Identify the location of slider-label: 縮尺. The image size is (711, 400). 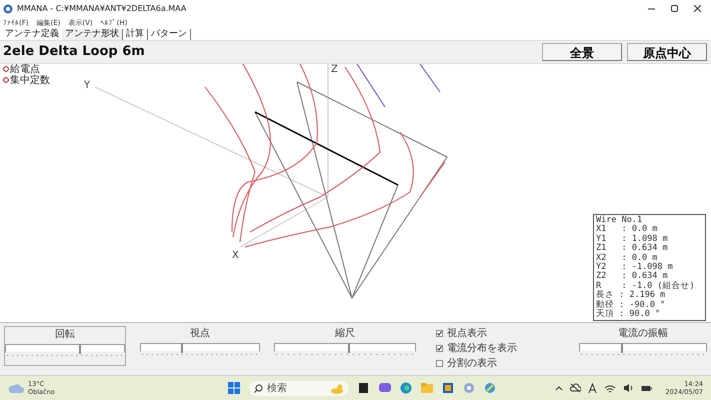
(345, 333).